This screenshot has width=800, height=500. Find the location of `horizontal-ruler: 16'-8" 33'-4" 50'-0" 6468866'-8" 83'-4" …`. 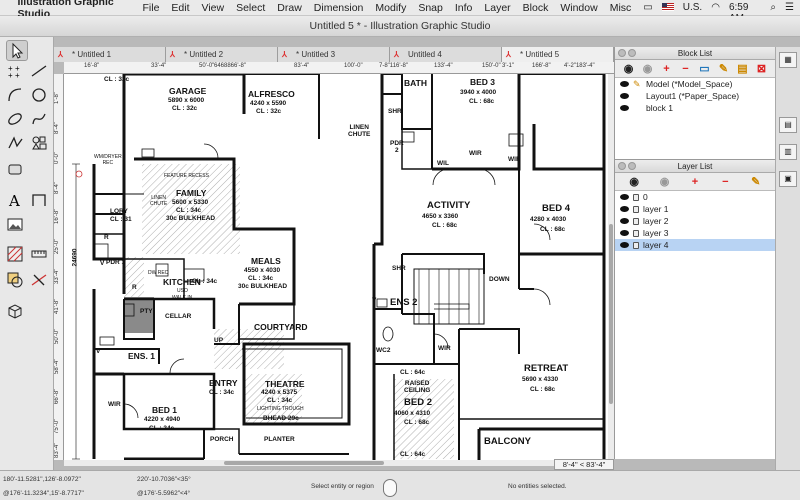

horizontal-ruler: 16'-8" 33'-4" 50'-0" 6468866'-8" 83'-4" … is located at coordinates (339, 68).